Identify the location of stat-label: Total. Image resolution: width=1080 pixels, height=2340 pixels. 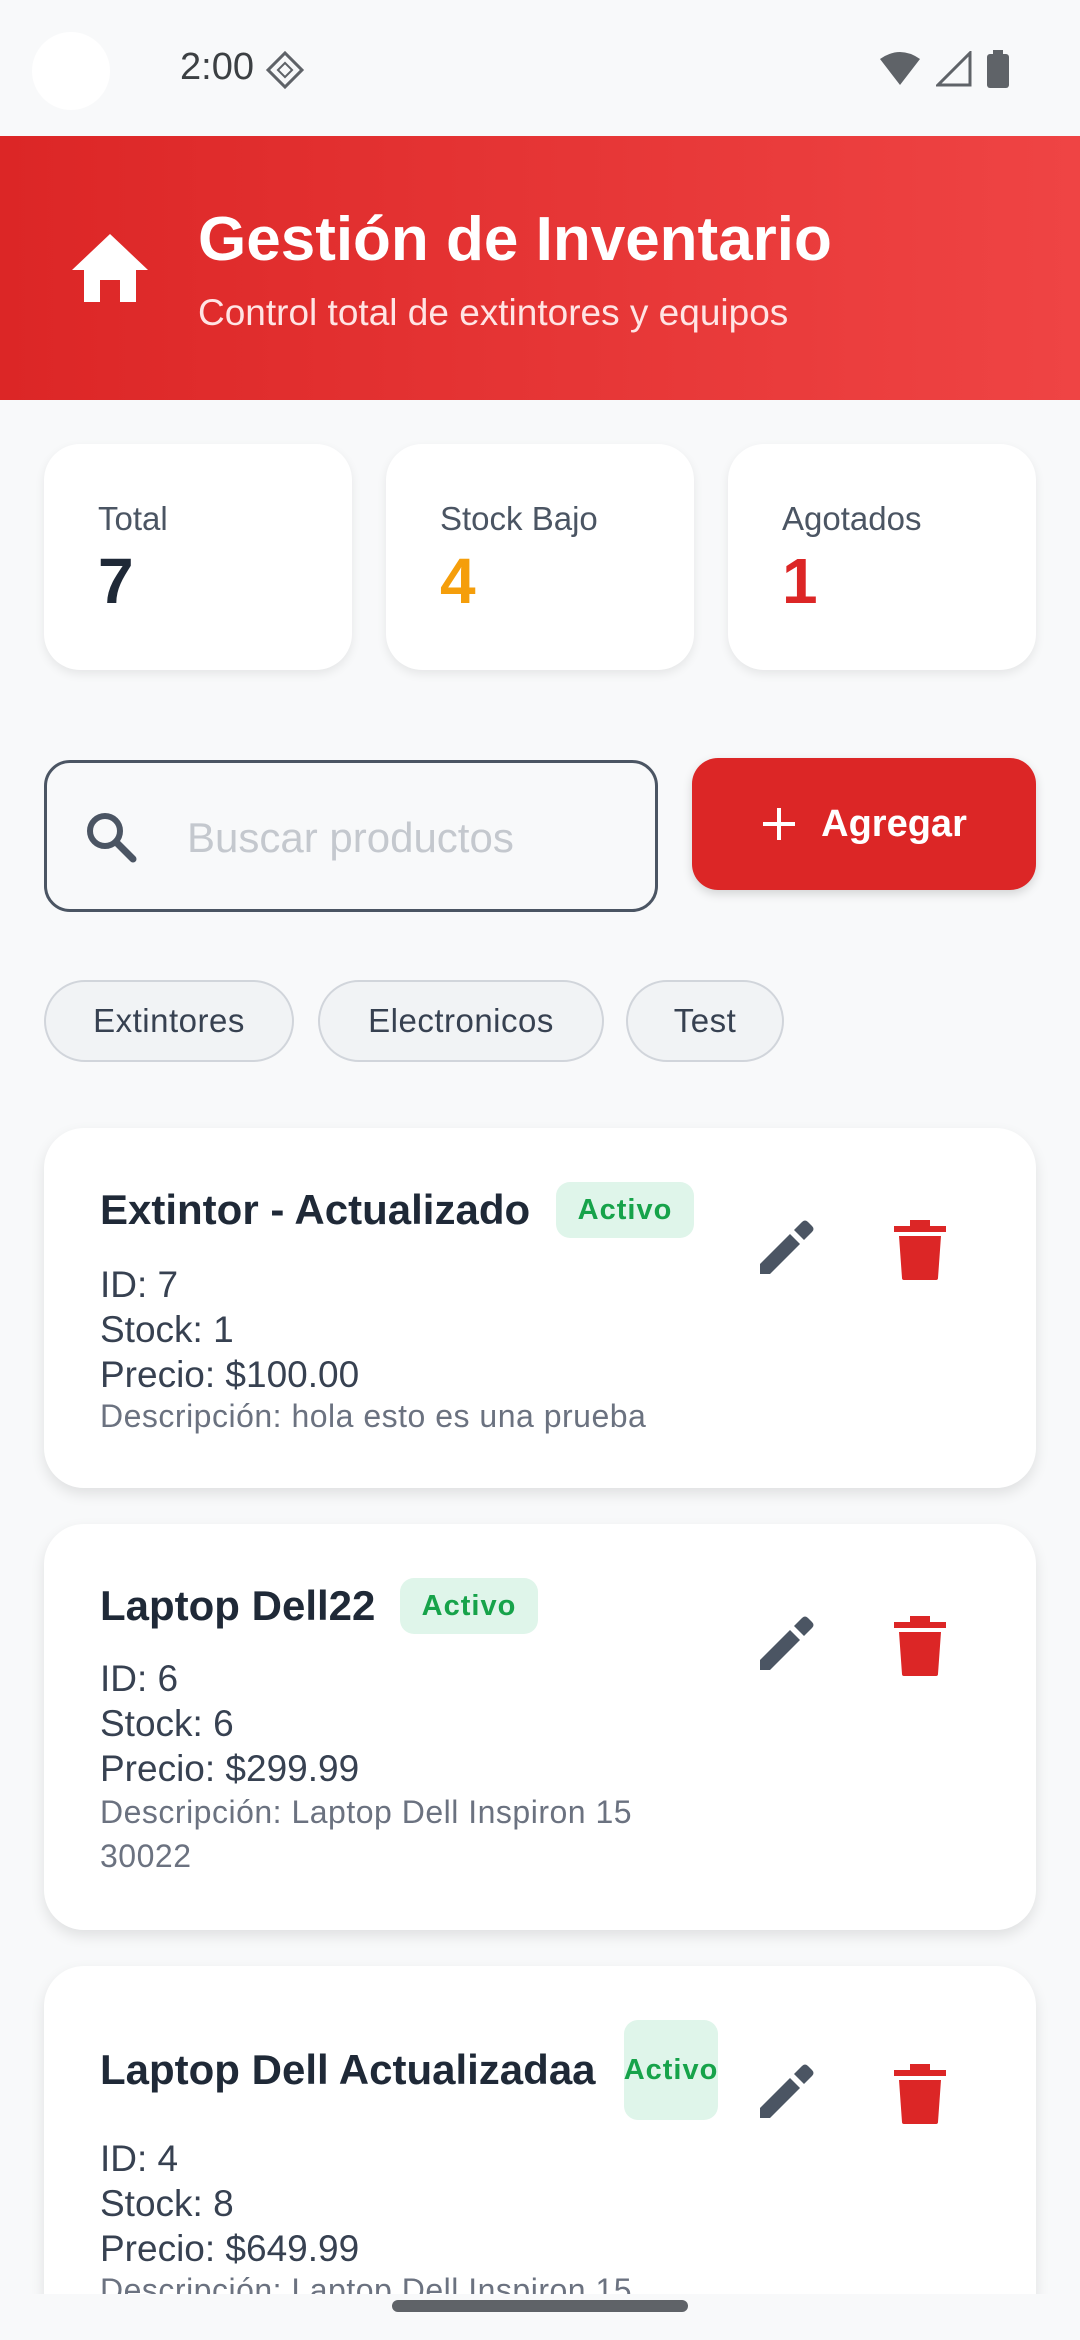
(133, 518).